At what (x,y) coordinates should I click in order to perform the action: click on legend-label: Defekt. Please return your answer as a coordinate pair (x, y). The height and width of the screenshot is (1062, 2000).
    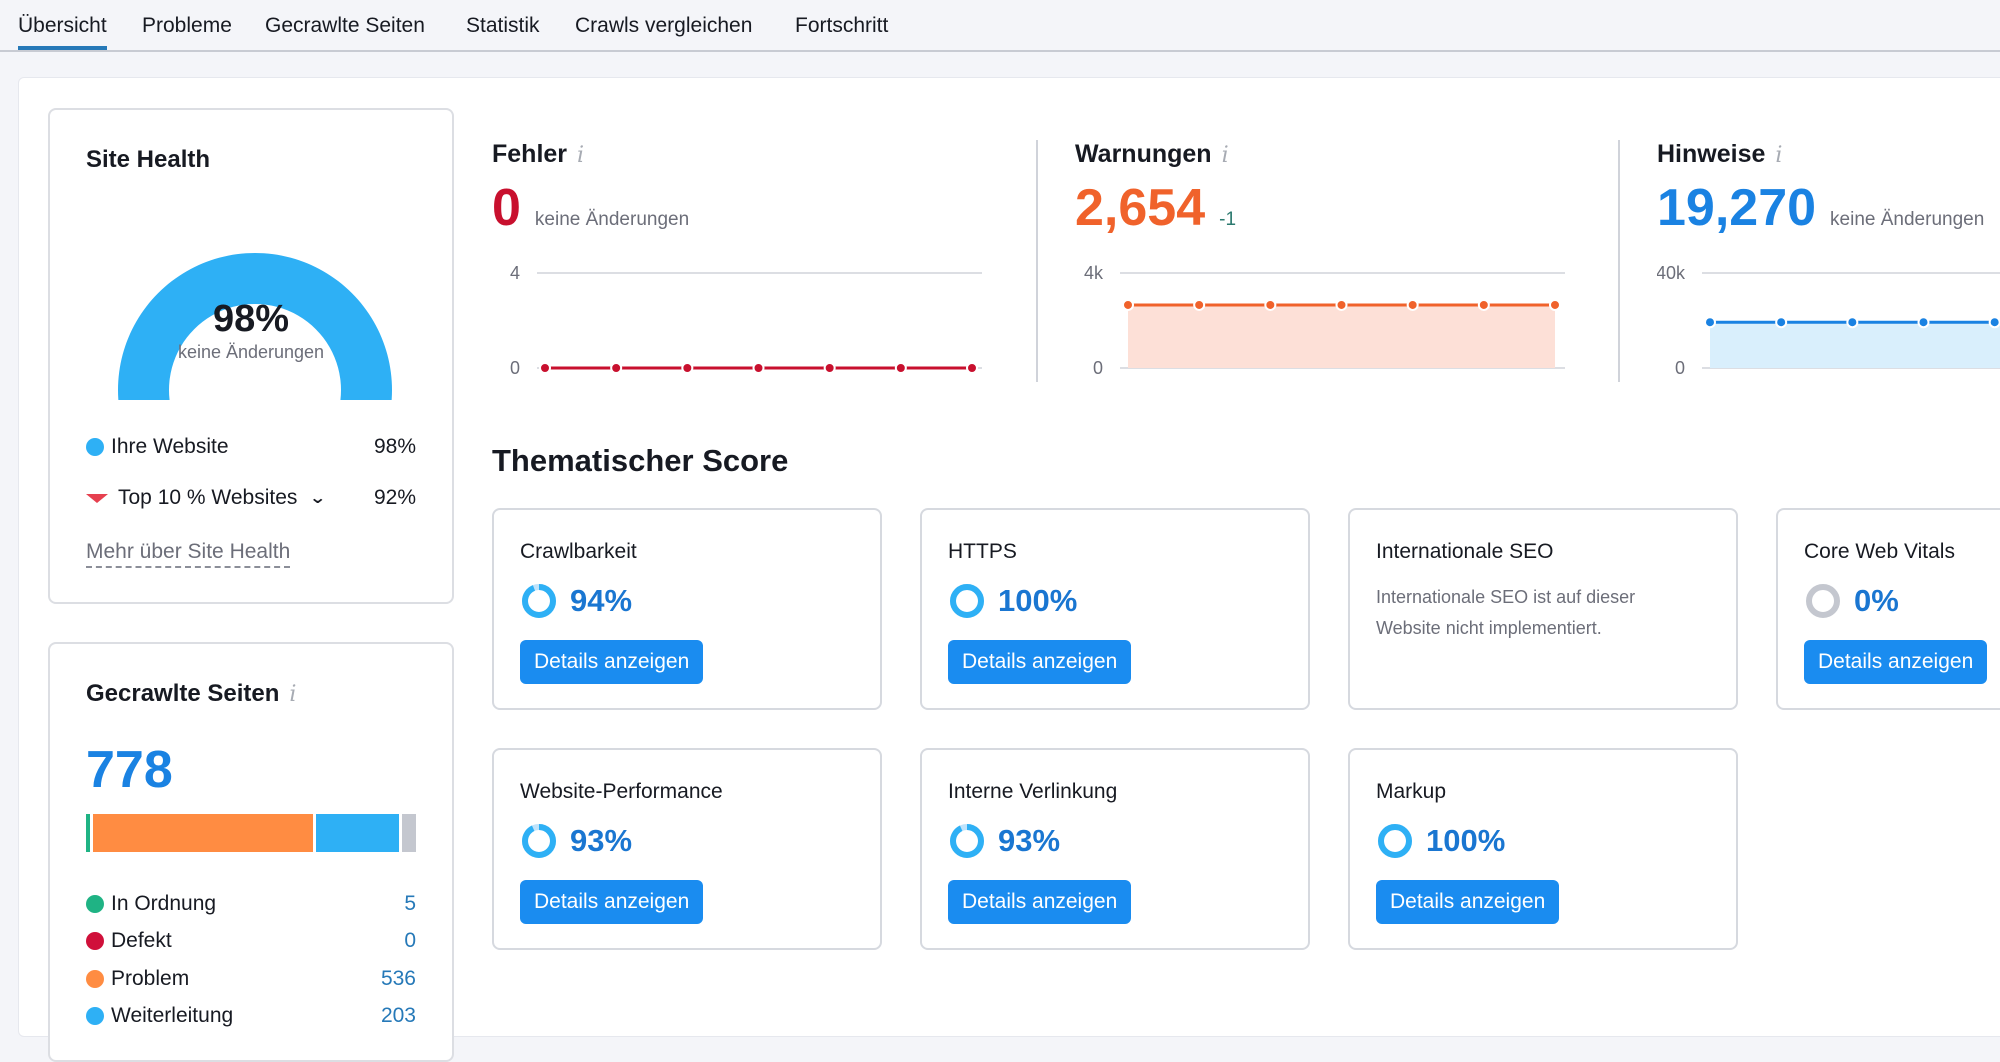
    Looking at the image, I should click on (141, 941).